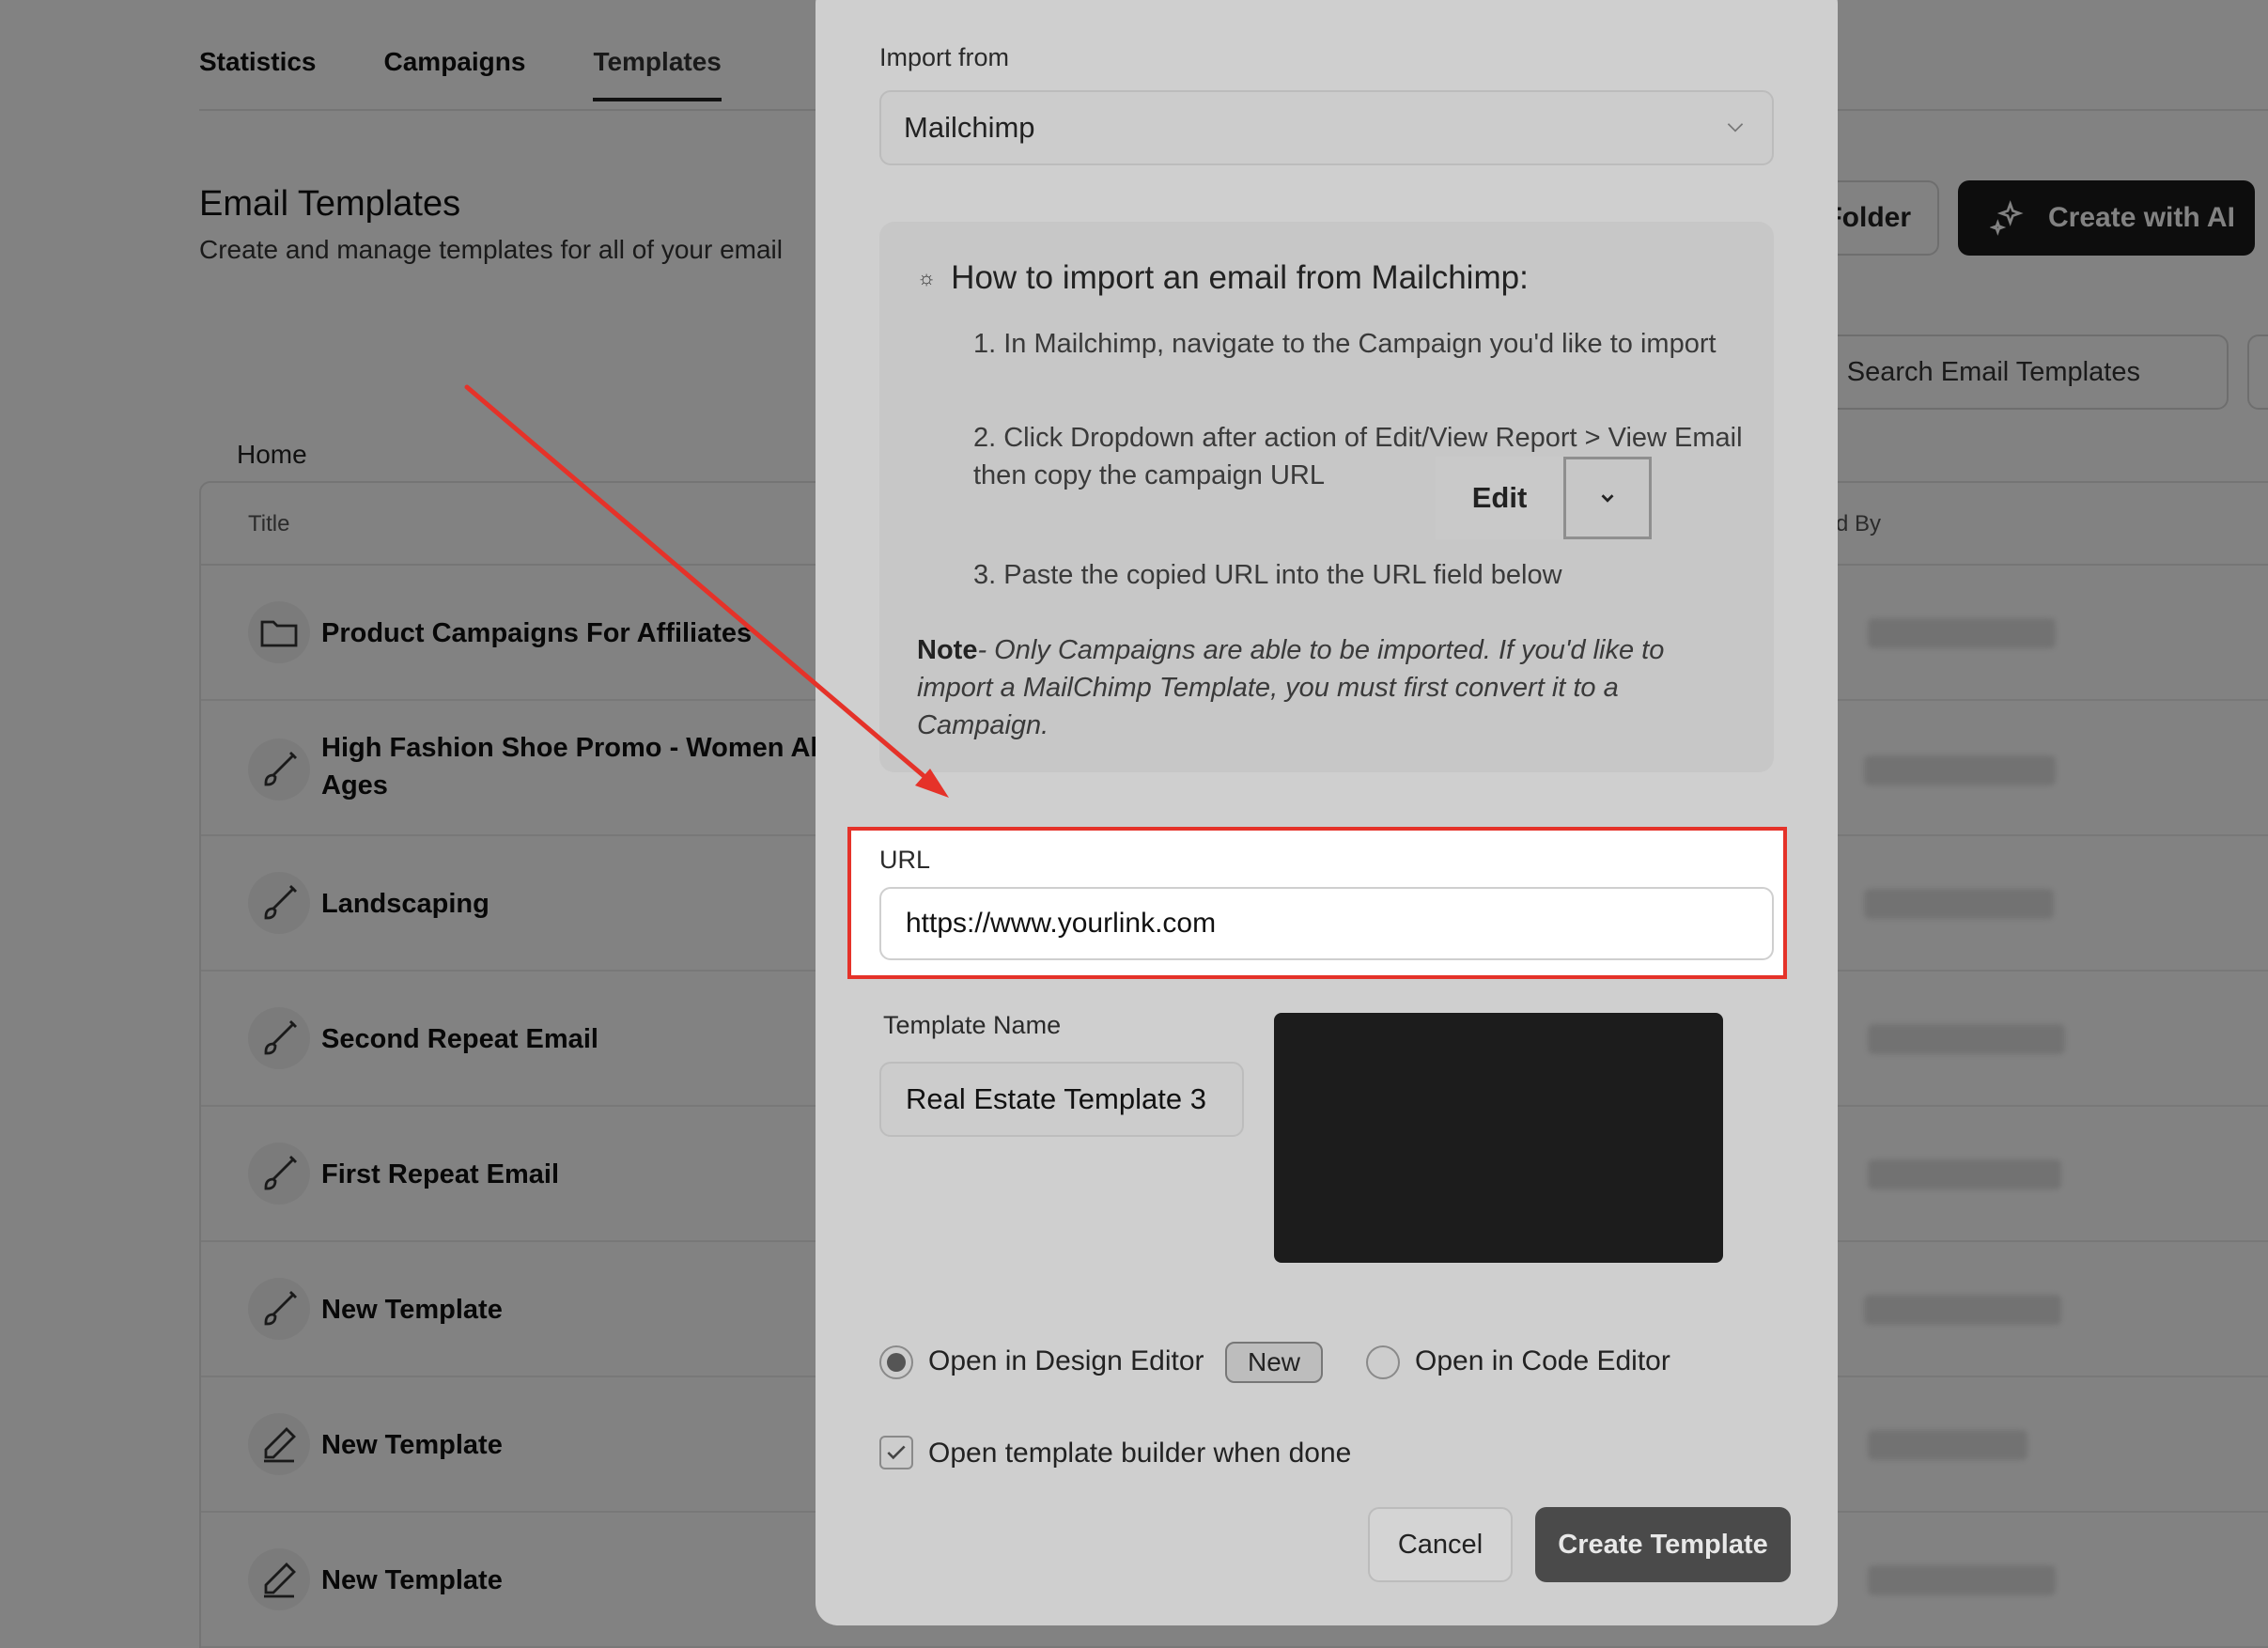 This screenshot has width=2268, height=1648. Describe the element at coordinates (972, 1025) in the screenshot. I see `template-name-label: Template Name` at that location.